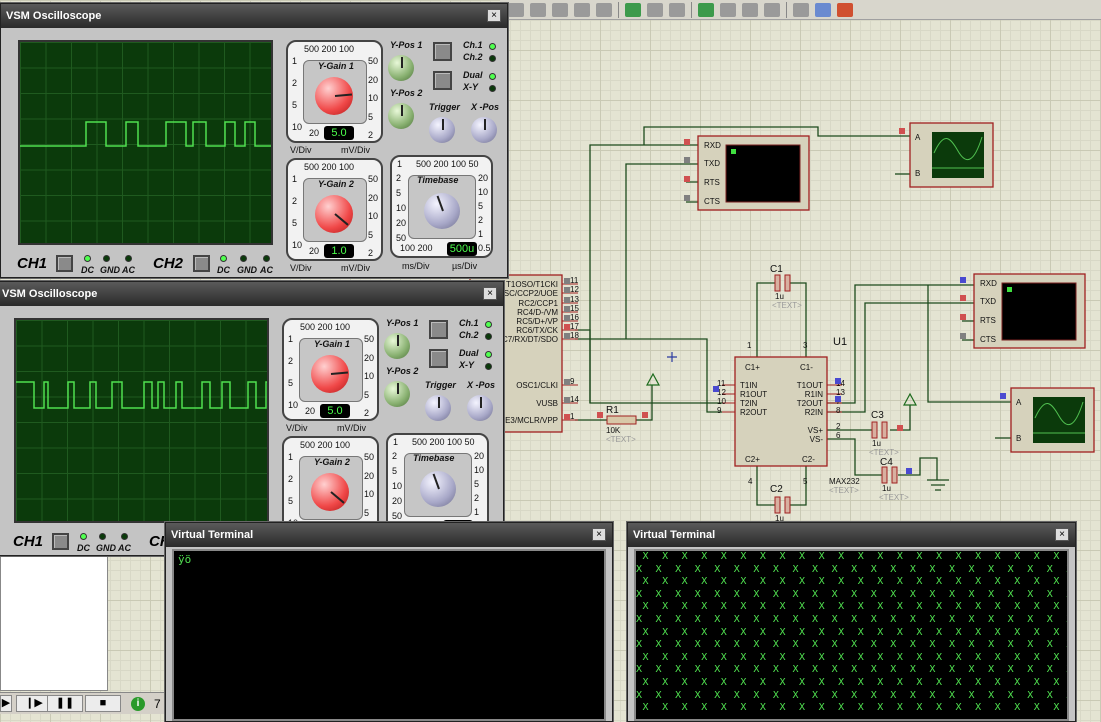 This screenshot has width=1101, height=722. Describe the element at coordinates (106, 548) in the screenshot. I see `coupling-label: GND` at that location.